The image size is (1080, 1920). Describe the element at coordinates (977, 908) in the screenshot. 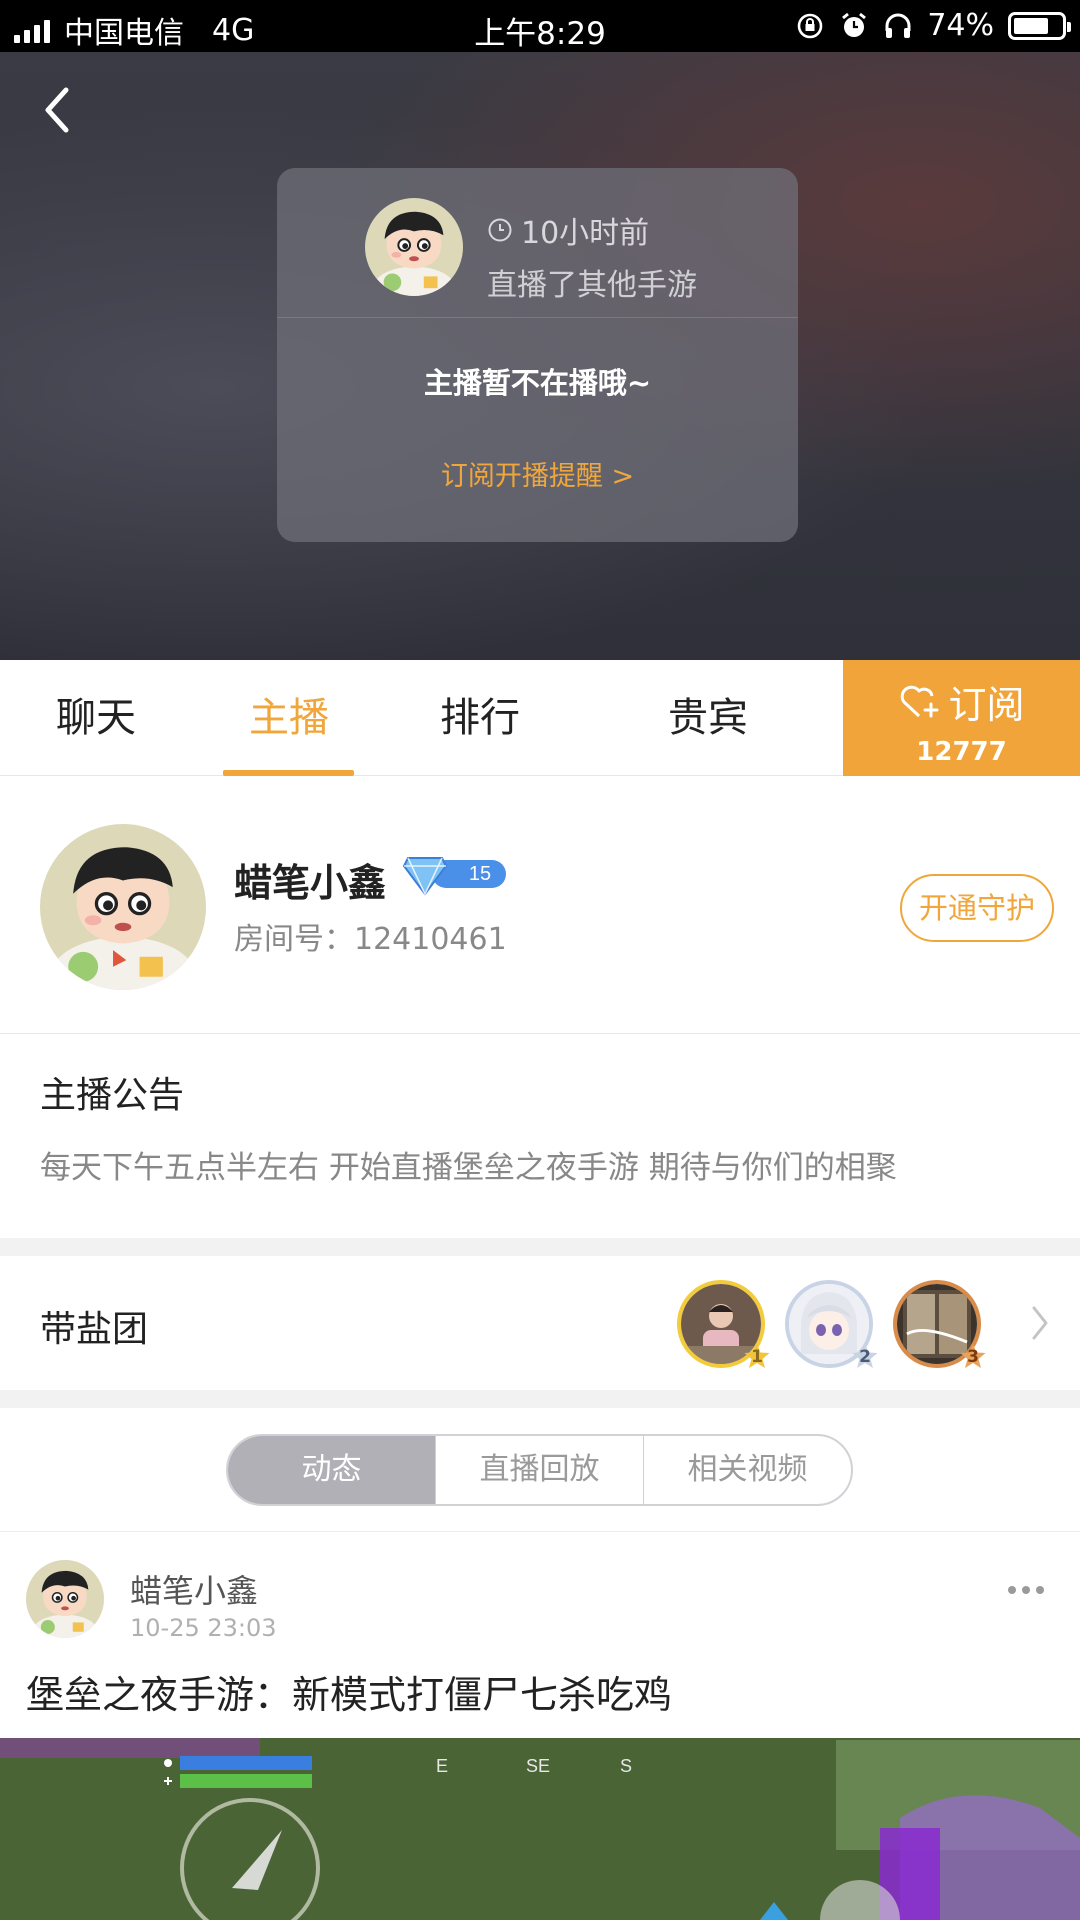

I see `open-guard-button: 开通守护` at that location.